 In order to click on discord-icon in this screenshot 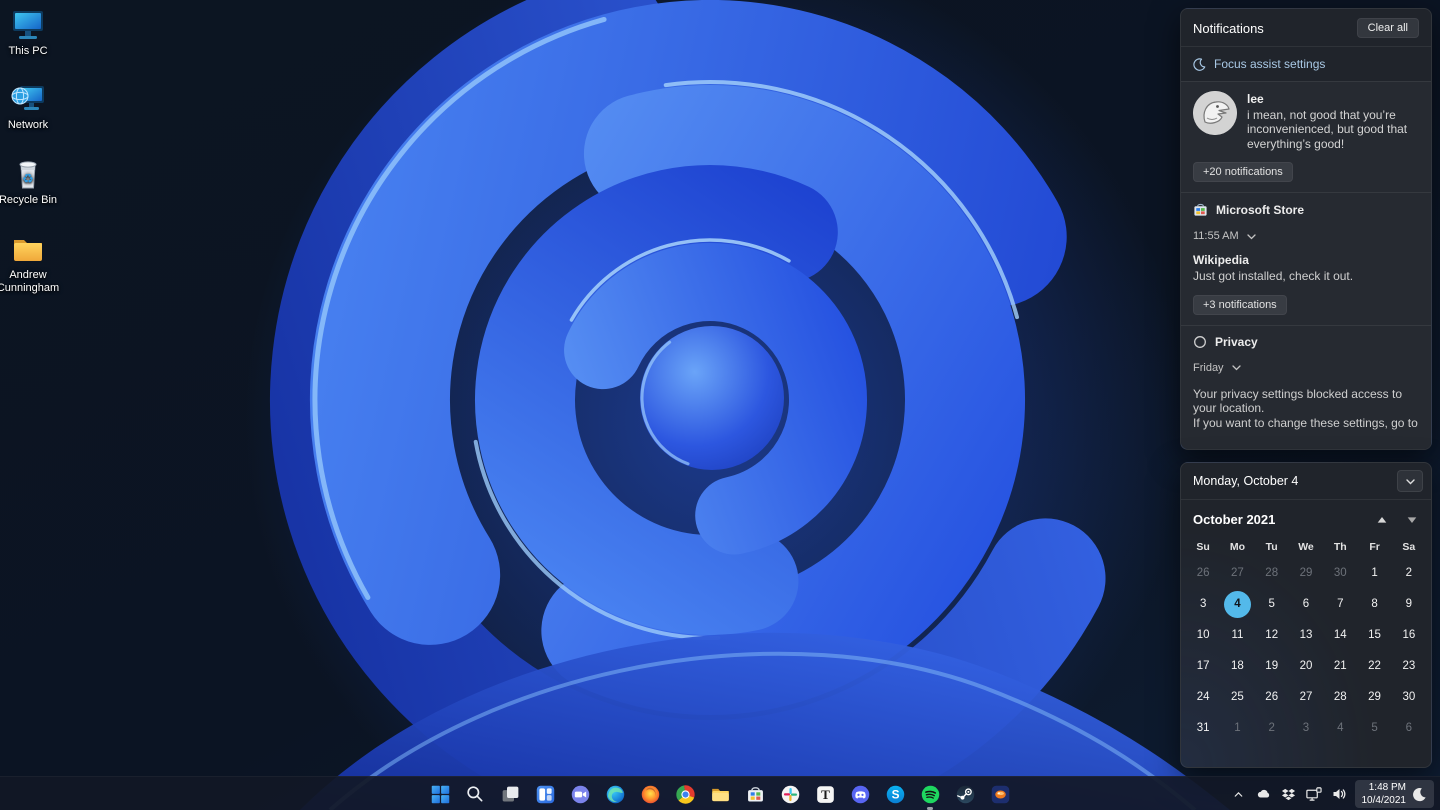, I will do `click(860, 794)`.